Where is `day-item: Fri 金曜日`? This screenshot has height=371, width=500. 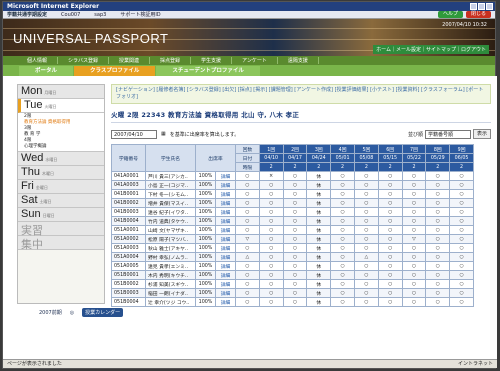 day-item: Fri 金曜日 is located at coordinates (61, 187).